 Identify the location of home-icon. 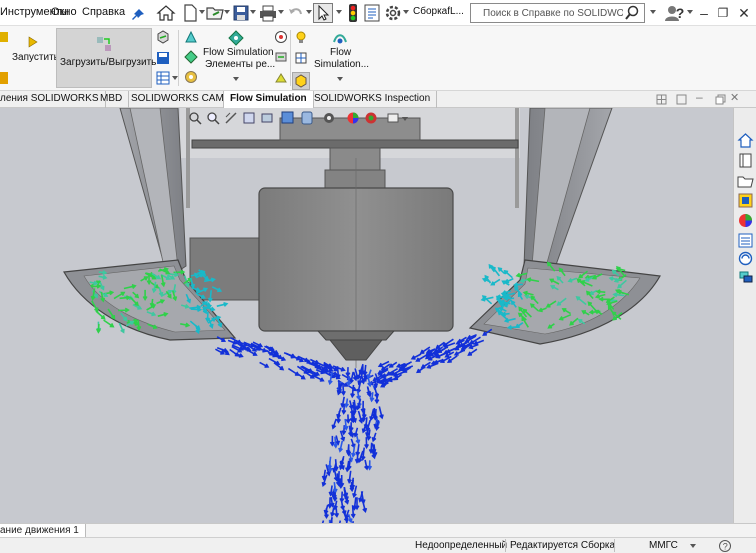
(166, 13).